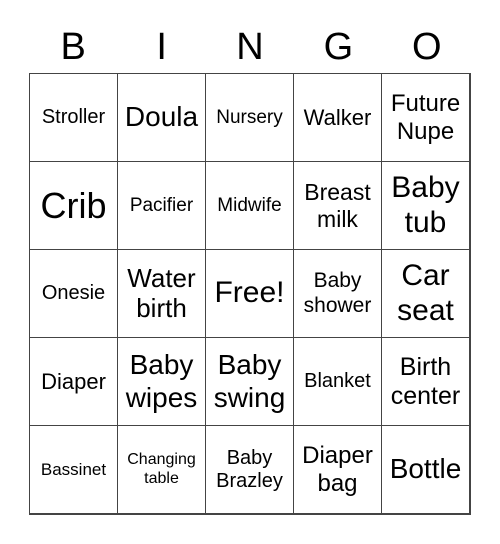  I want to click on bingo-cell: Future Nupe, so click(425, 117).